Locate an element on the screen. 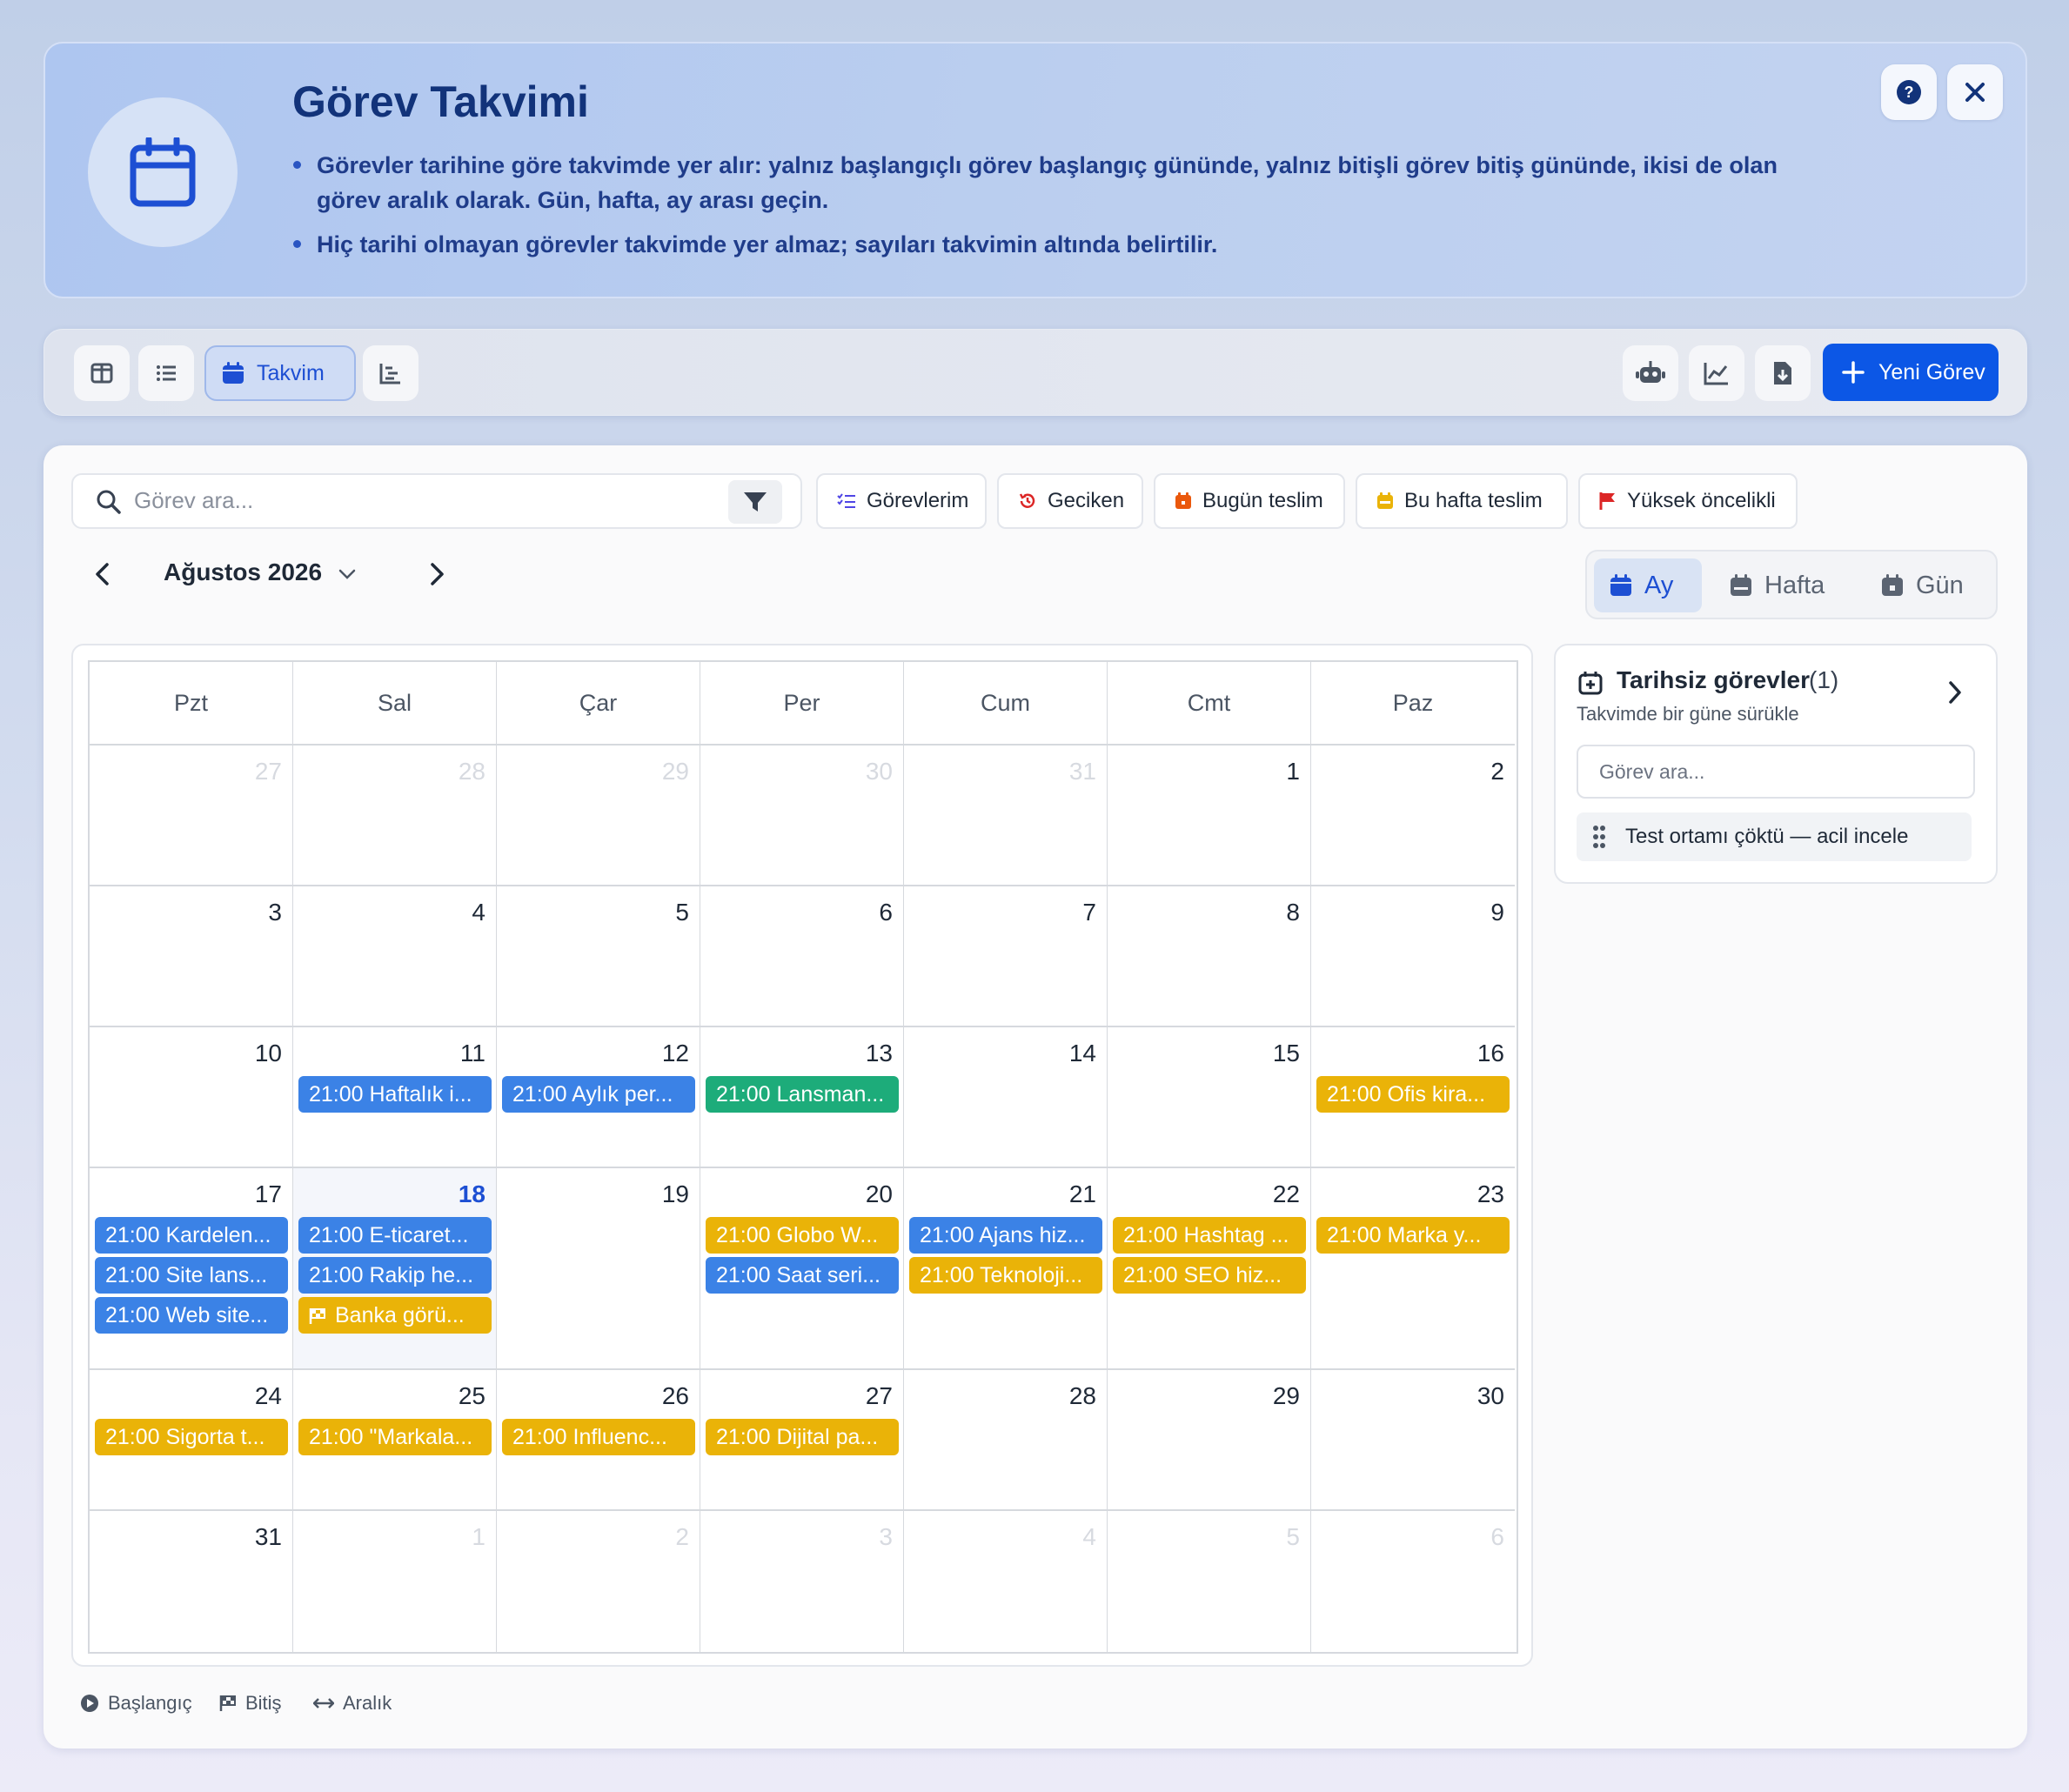 This screenshot has height=1792, width=2069. filter-due-this-week: Bu hafta teslim is located at coordinates (1462, 501).